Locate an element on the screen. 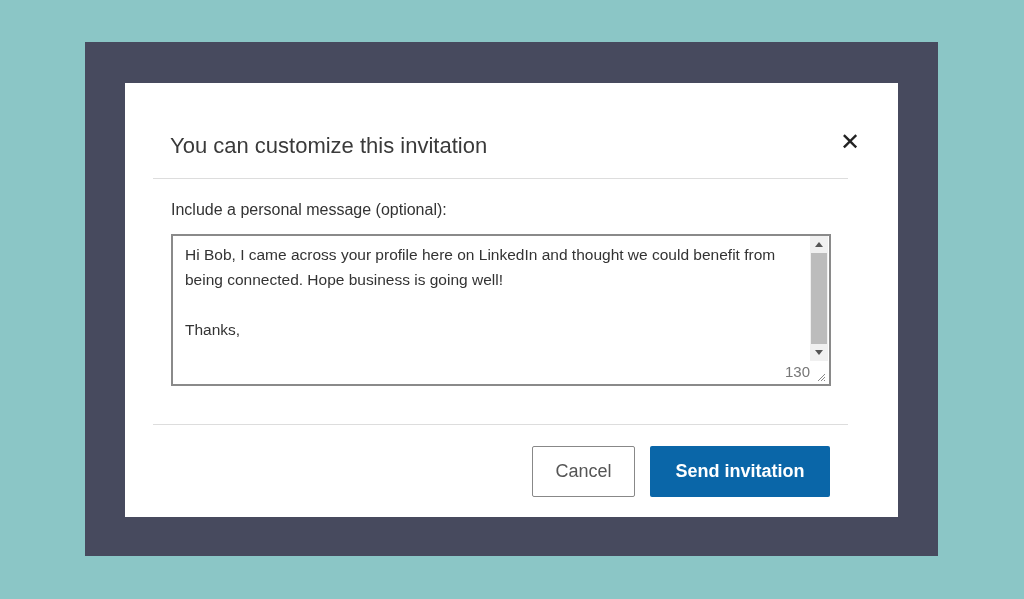  dialog-title: You can customize this invitation is located at coordinates (329, 145).